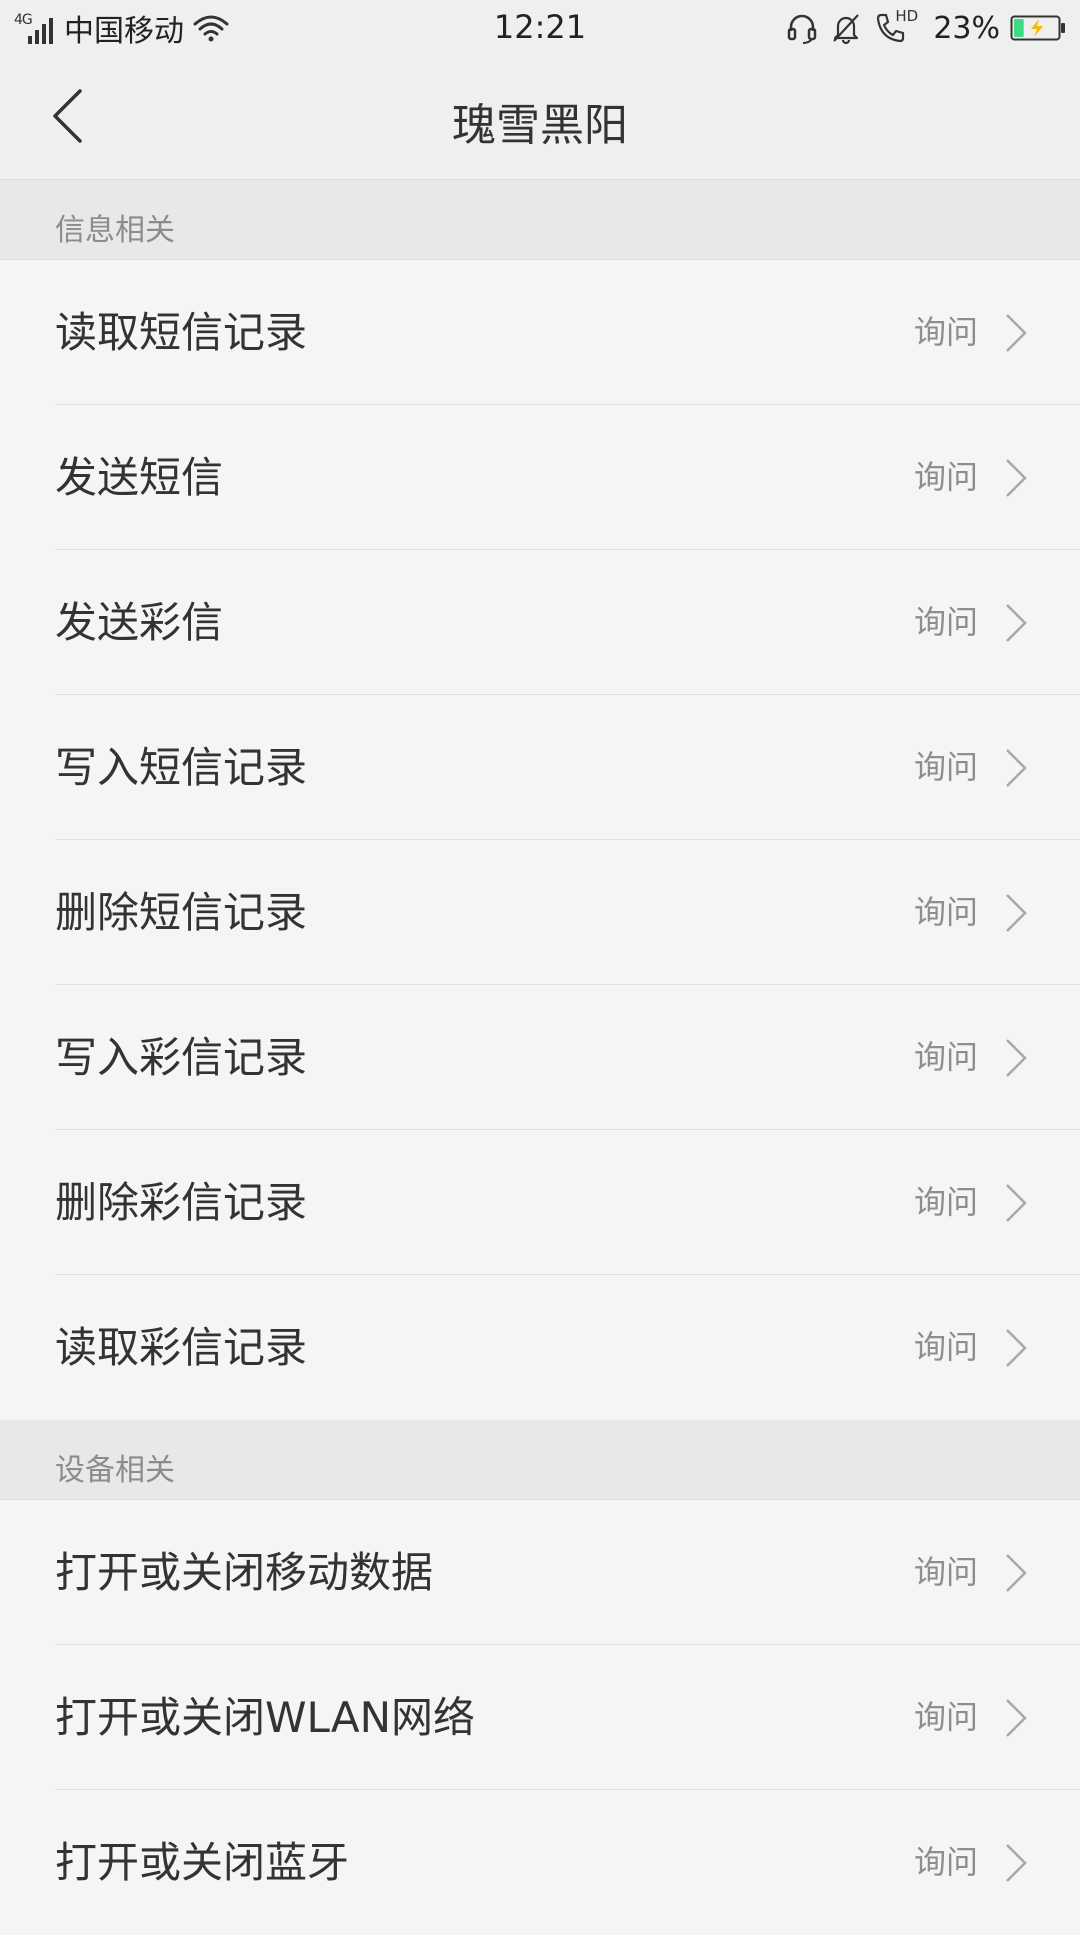  Describe the element at coordinates (540, 1460) in the screenshot. I see `section-header-device: 设备相关` at that location.